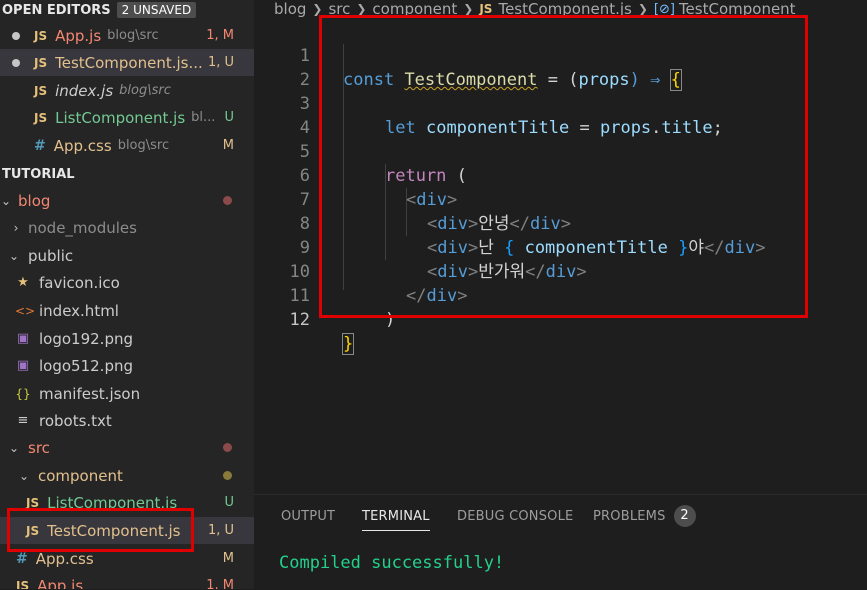 Image resolution: width=867 pixels, height=590 pixels. Describe the element at coordinates (369, 80) in the screenshot. I see `code-token: const` at that location.